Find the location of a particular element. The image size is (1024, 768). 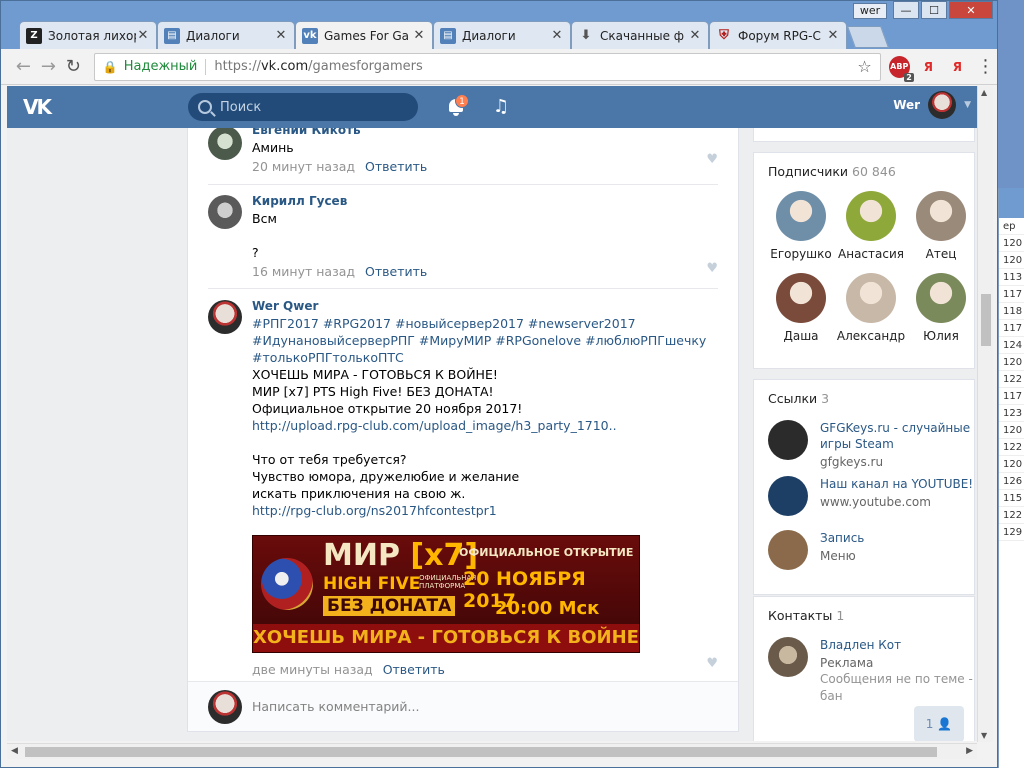

subscriber-item: Атец is located at coordinates (941, 226).